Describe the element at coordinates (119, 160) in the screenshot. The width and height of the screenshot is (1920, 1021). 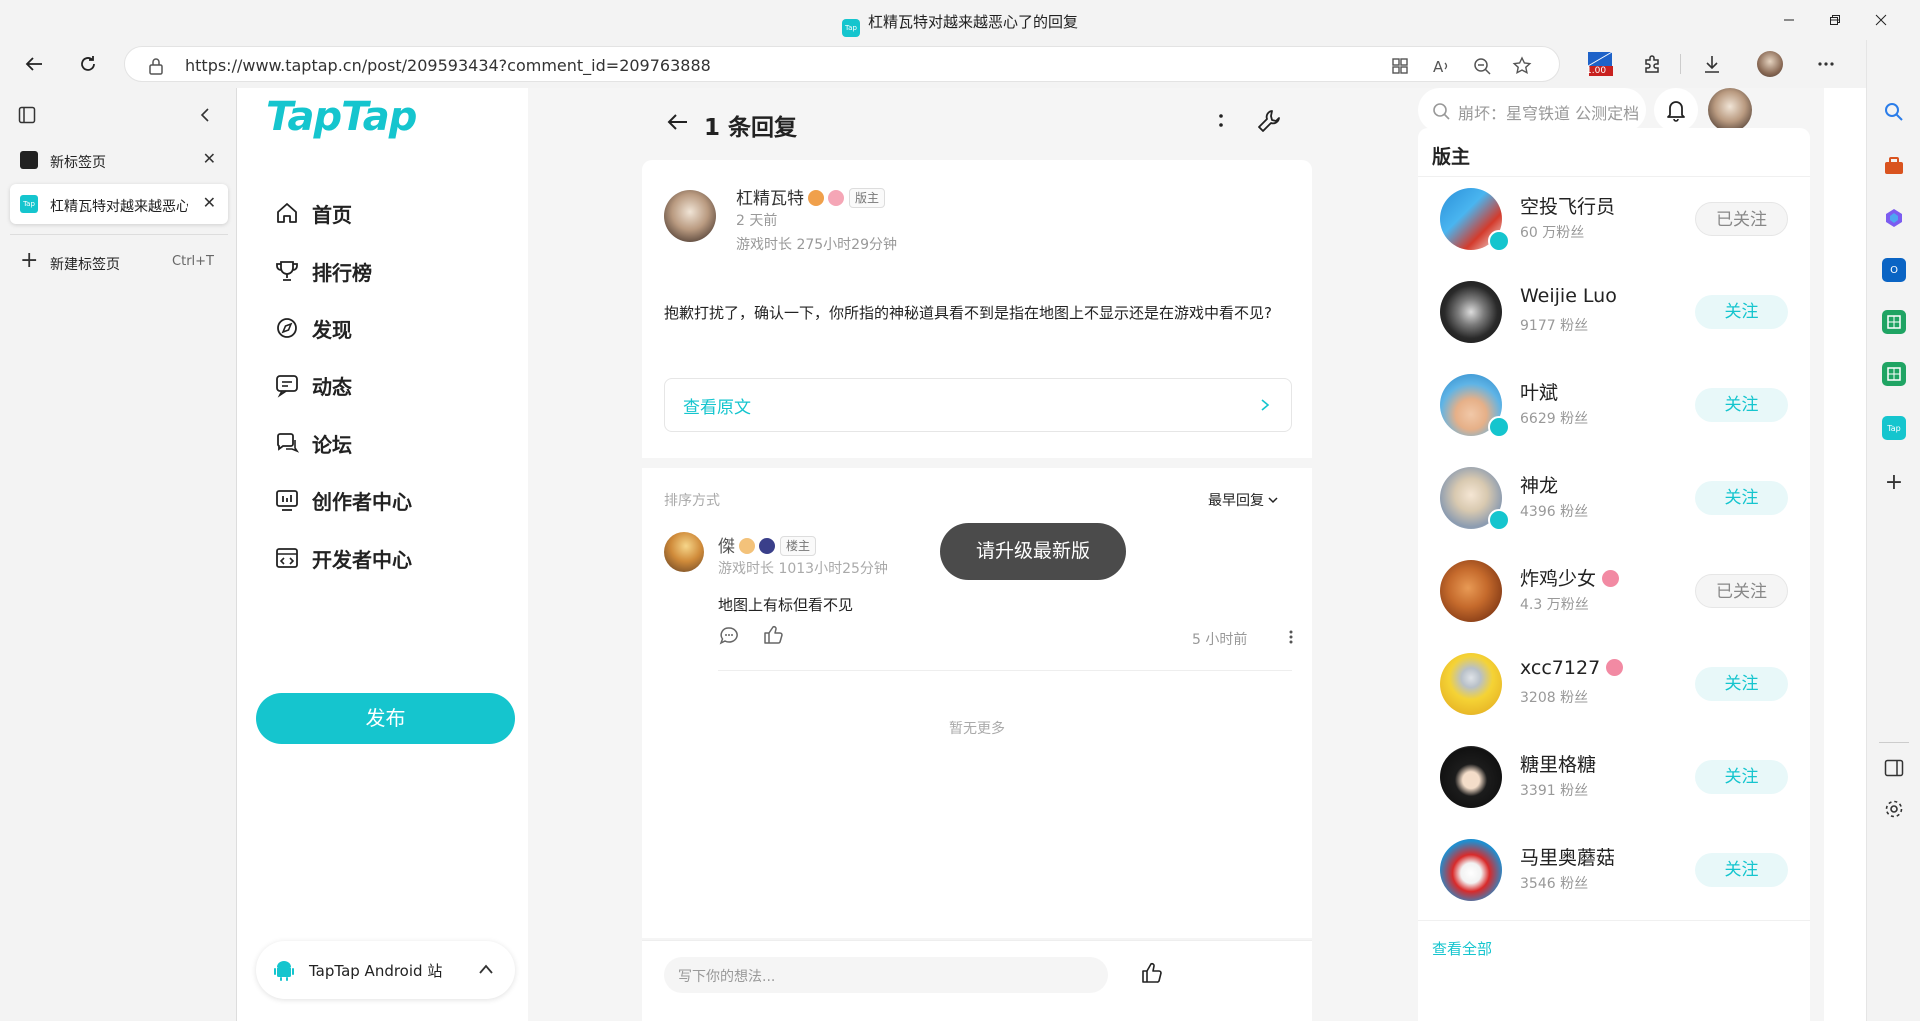
I see `tab-new-tab: 新标签页 ✕` at that location.